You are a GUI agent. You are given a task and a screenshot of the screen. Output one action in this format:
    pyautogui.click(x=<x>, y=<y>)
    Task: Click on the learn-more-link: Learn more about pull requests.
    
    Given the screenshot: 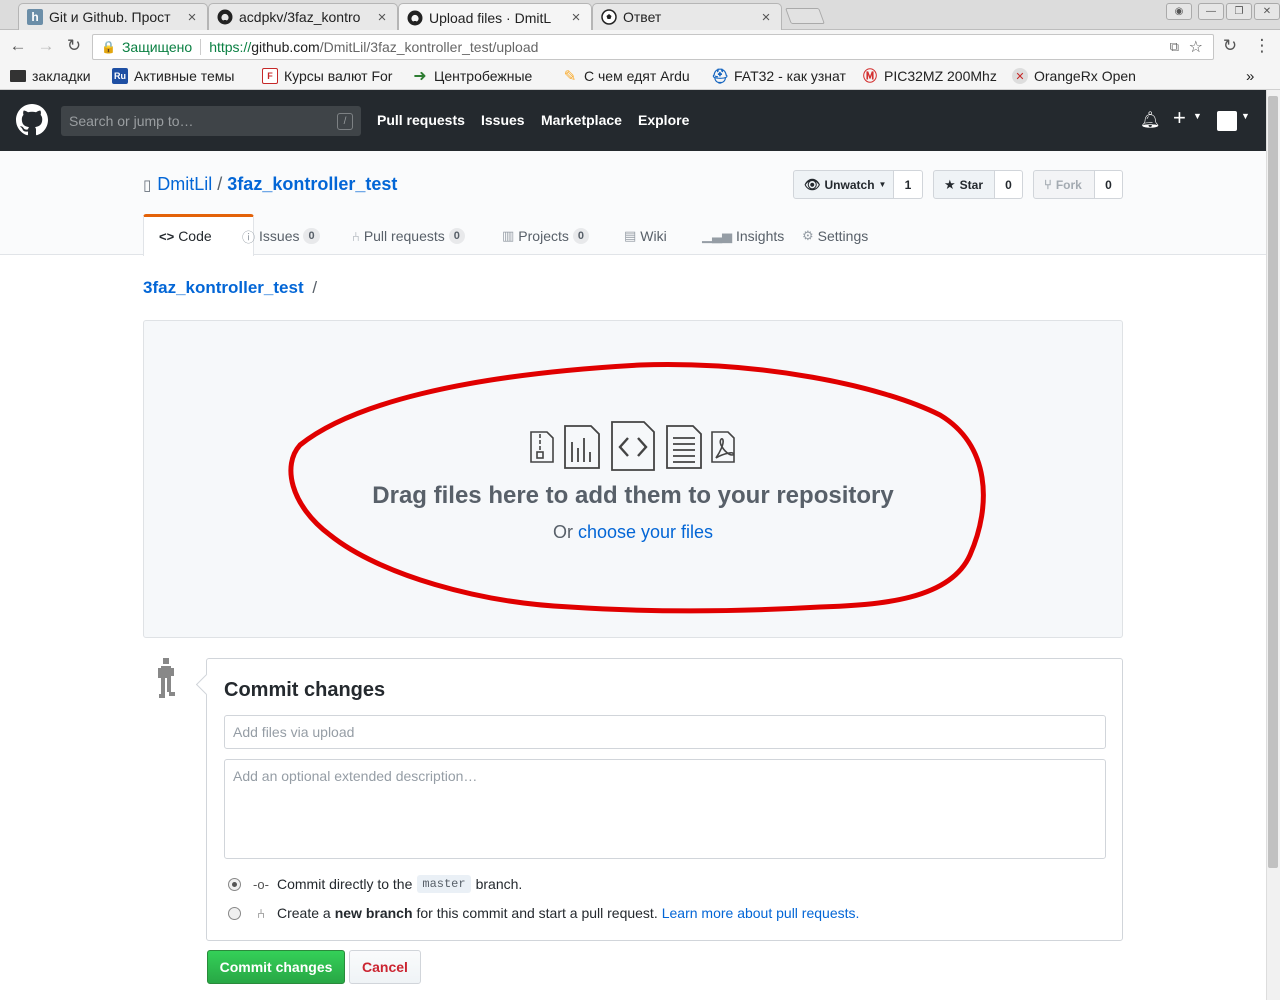 What is the action you would take?
    pyautogui.click(x=761, y=913)
    